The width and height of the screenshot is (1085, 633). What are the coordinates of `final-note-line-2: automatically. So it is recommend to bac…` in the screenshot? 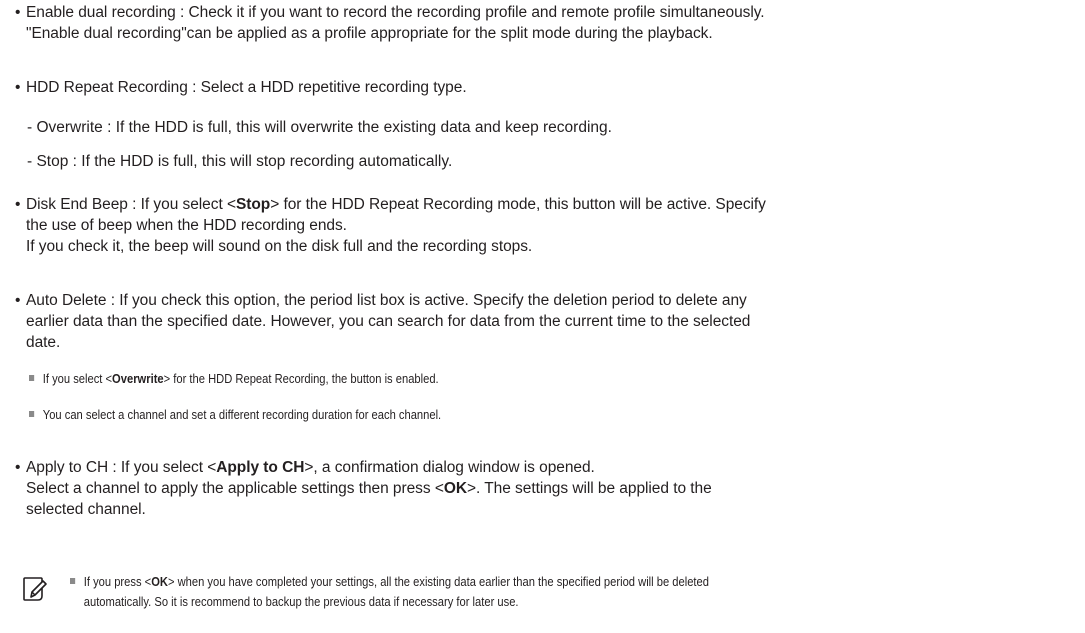 It's located at (301, 601).